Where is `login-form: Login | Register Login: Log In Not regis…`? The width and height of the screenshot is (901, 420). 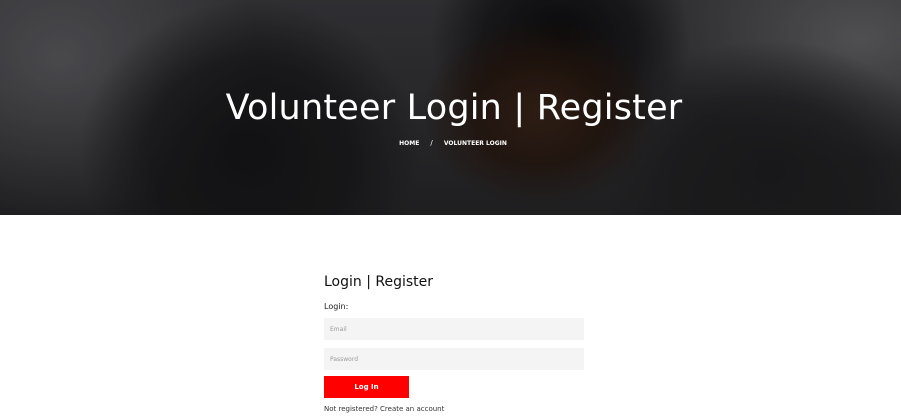 login-form: Login | Register Login: Log In Not regis… is located at coordinates (454, 342).